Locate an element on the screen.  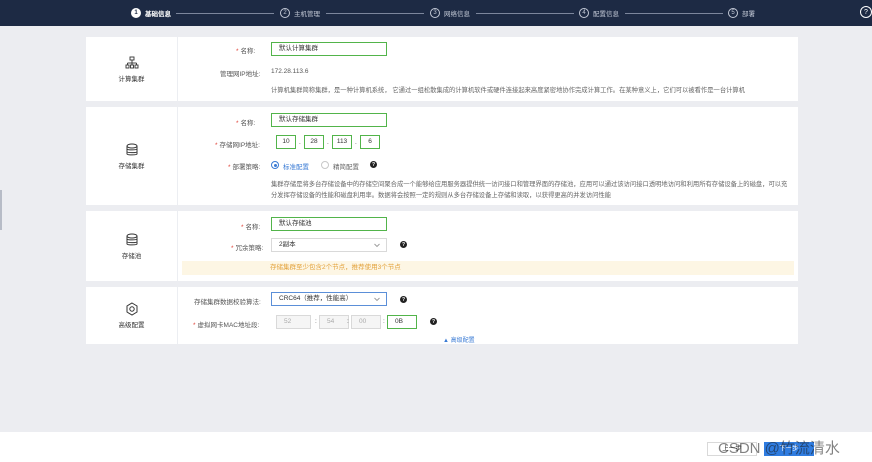
card-header: 计算集群 is located at coordinates (132, 69).